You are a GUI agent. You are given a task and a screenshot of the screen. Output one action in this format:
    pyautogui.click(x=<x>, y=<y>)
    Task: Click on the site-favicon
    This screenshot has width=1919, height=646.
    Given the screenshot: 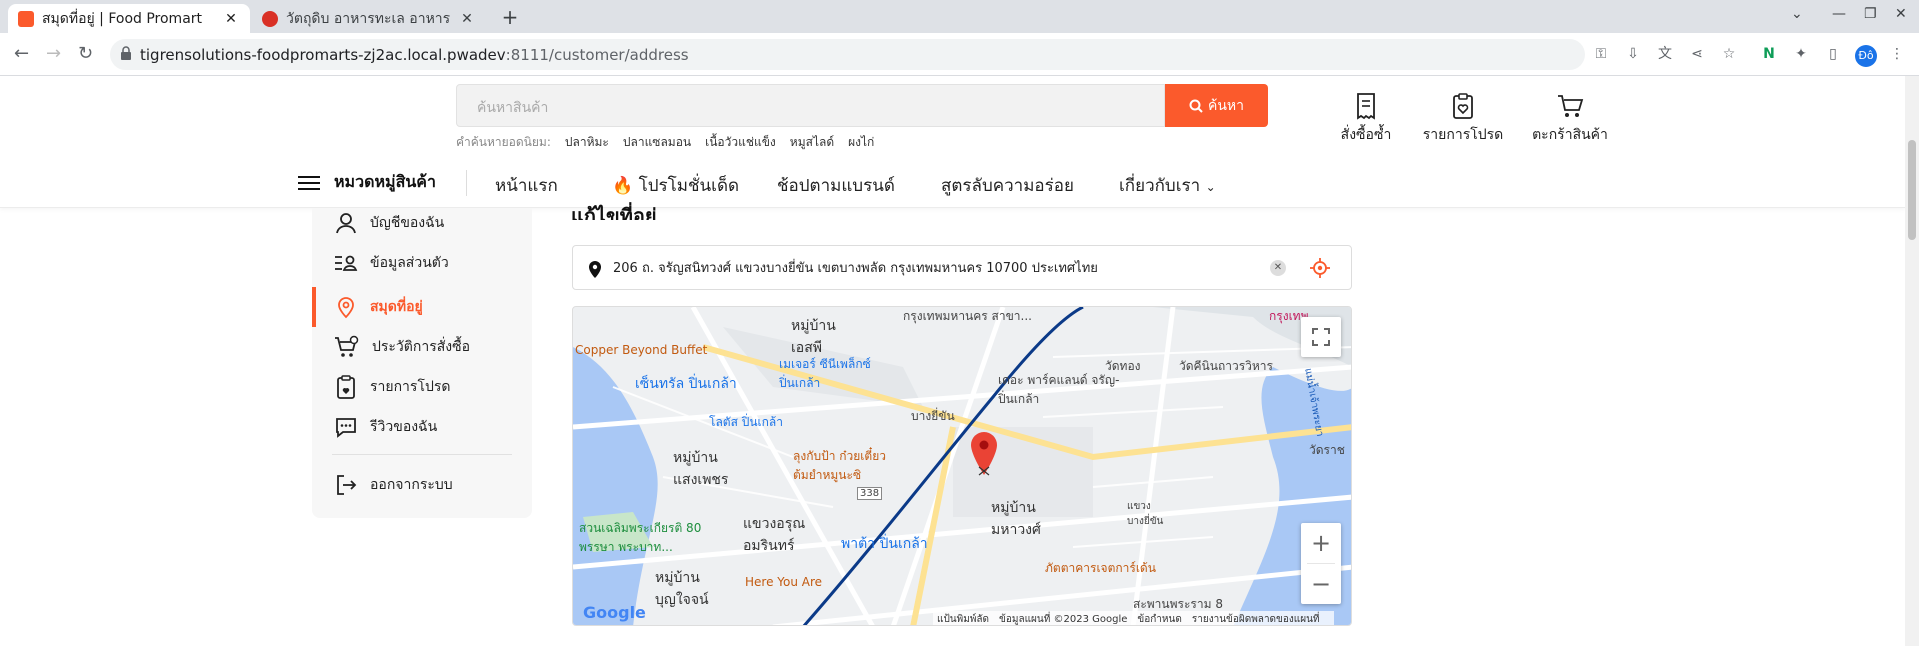 What is the action you would take?
    pyautogui.click(x=270, y=18)
    